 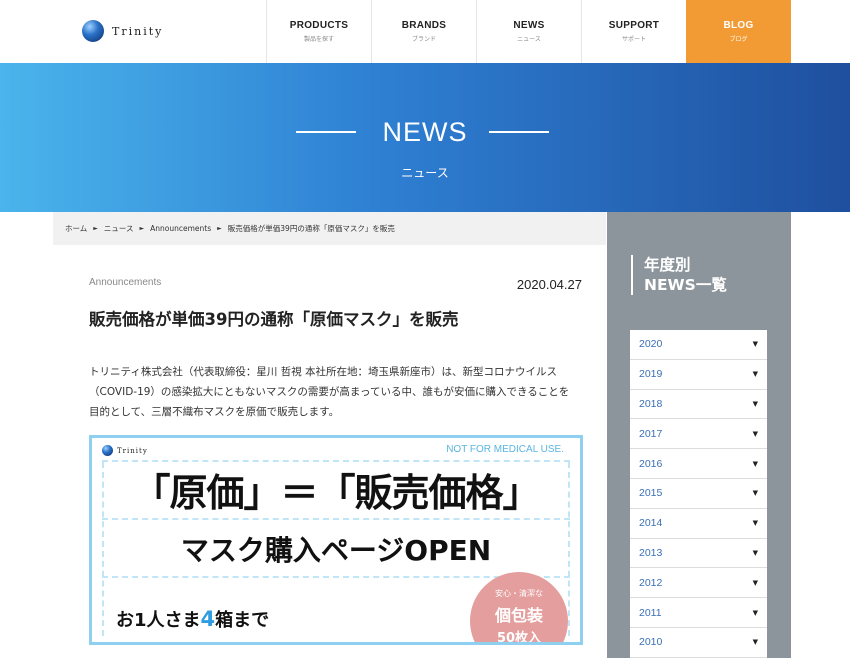 I want to click on year-item-2013: 2013 ▼, so click(x=698, y=554).